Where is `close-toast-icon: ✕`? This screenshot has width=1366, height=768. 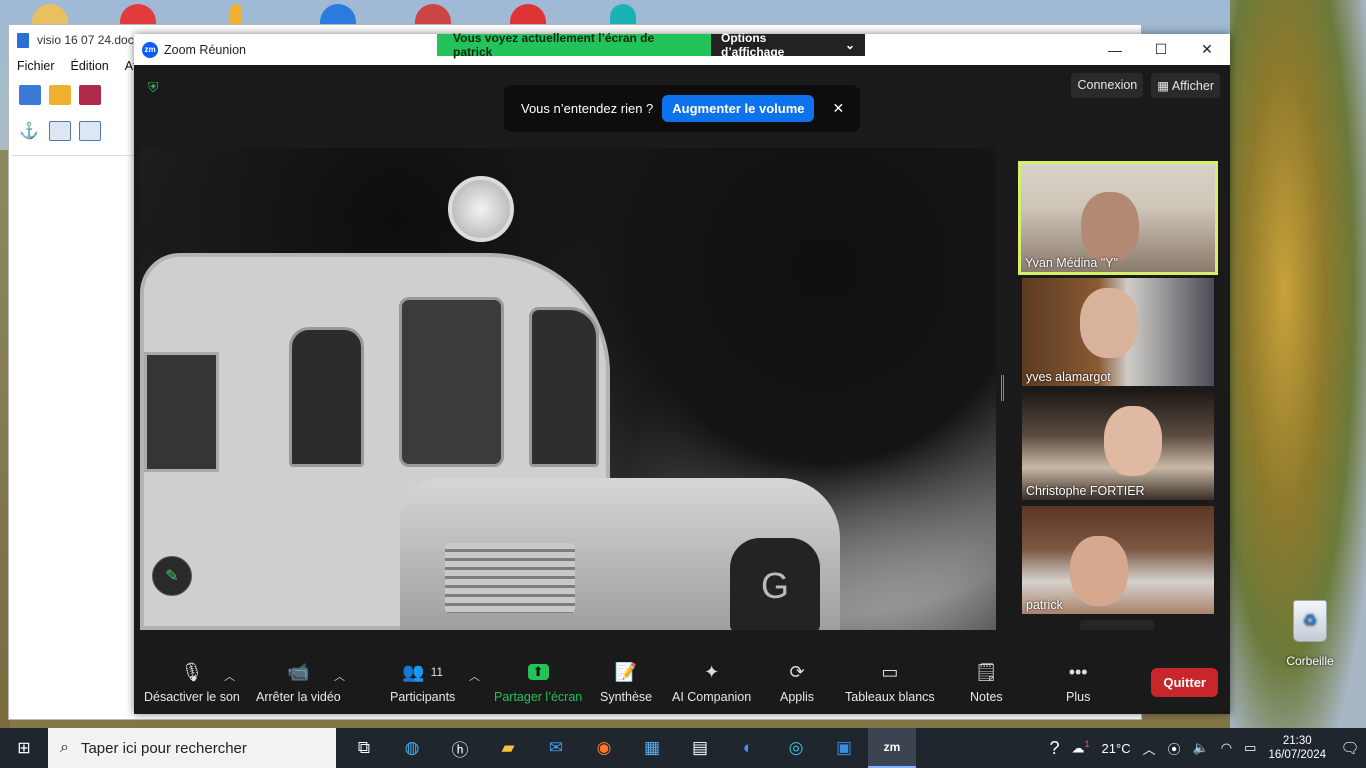 close-toast-icon: ✕ is located at coordinates (838, 108).